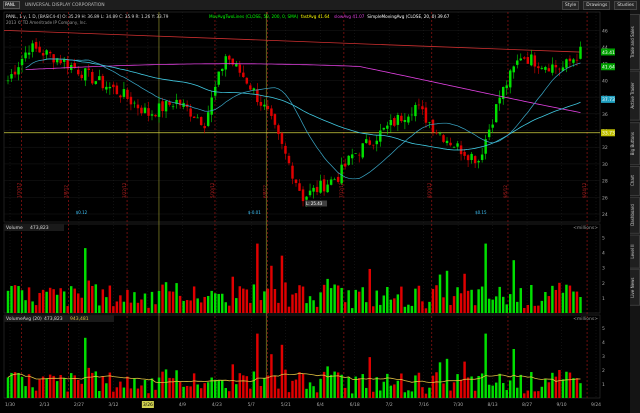 The height and width of the screenshot is (413, 640). Describe the element at coordinates (634, 251) in the screenshot. I see `sidebar-tab-level-ii: Level II` at that location.